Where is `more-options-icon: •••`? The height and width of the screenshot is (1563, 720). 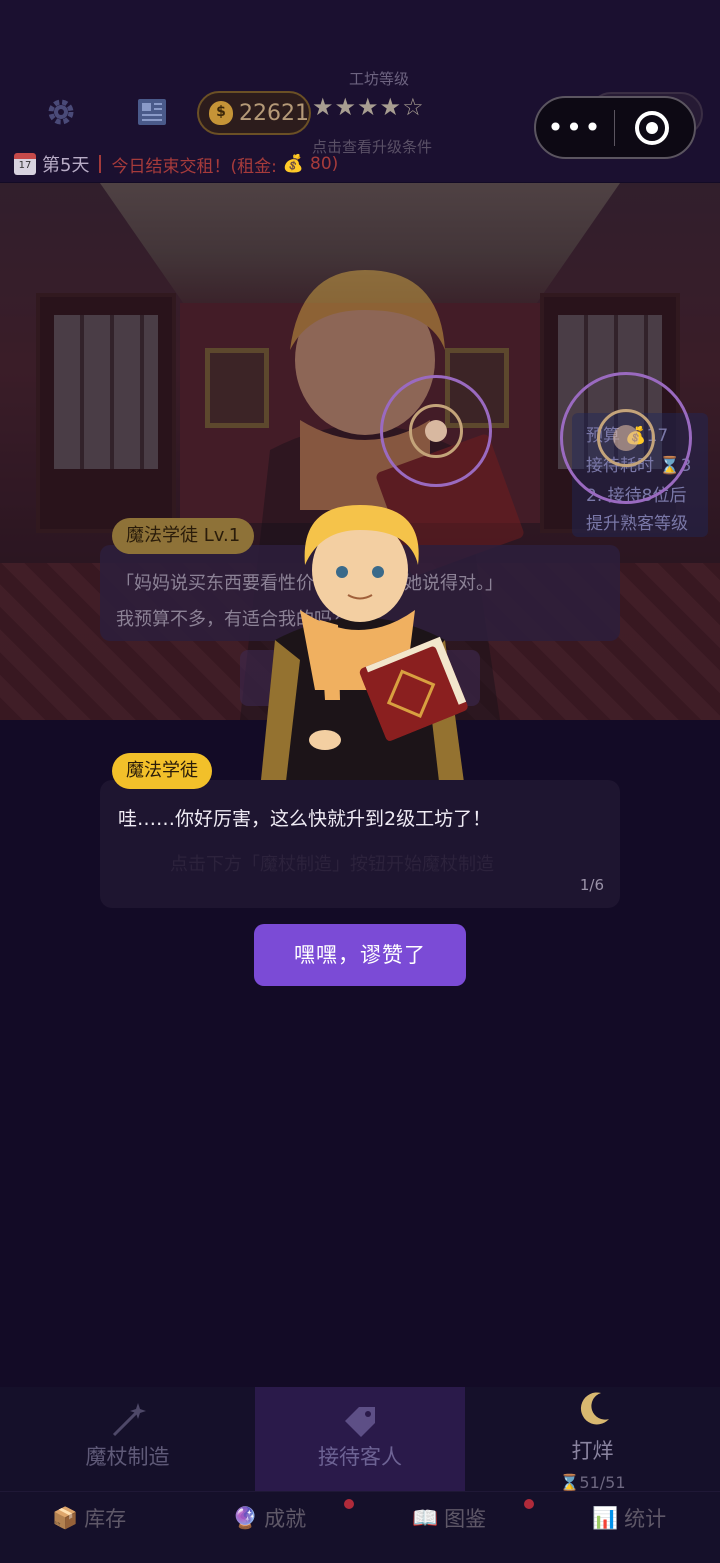 more-options-icon: ••• is located at coordinates (575, 127).